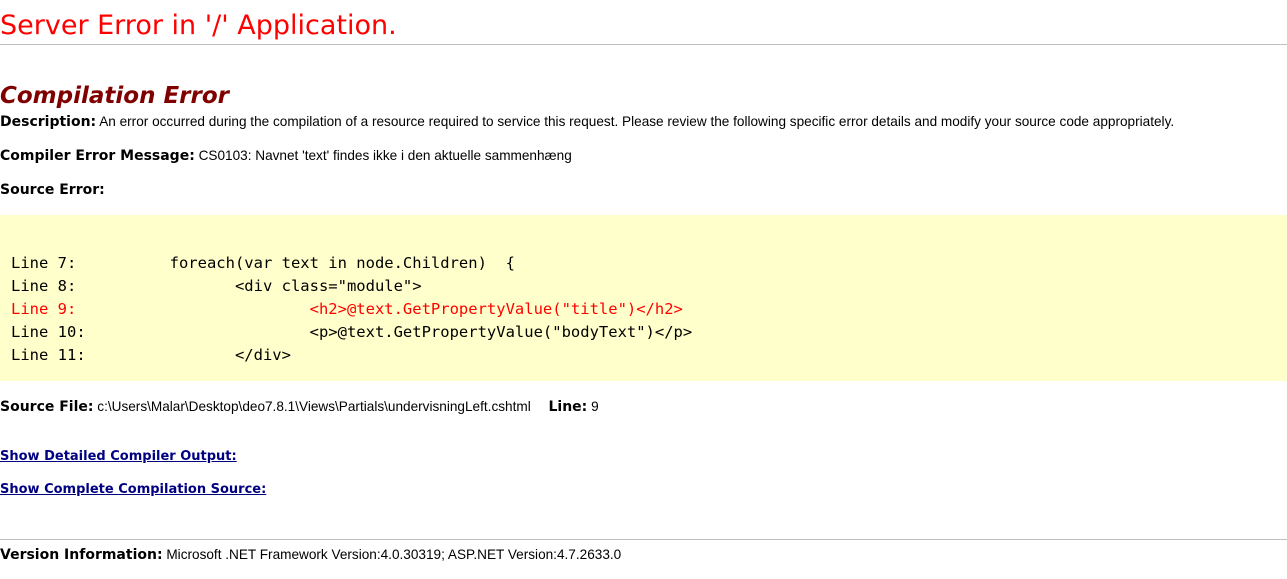  I want to click on code-line: Line 8: <div class="module">, so click(216, 286).